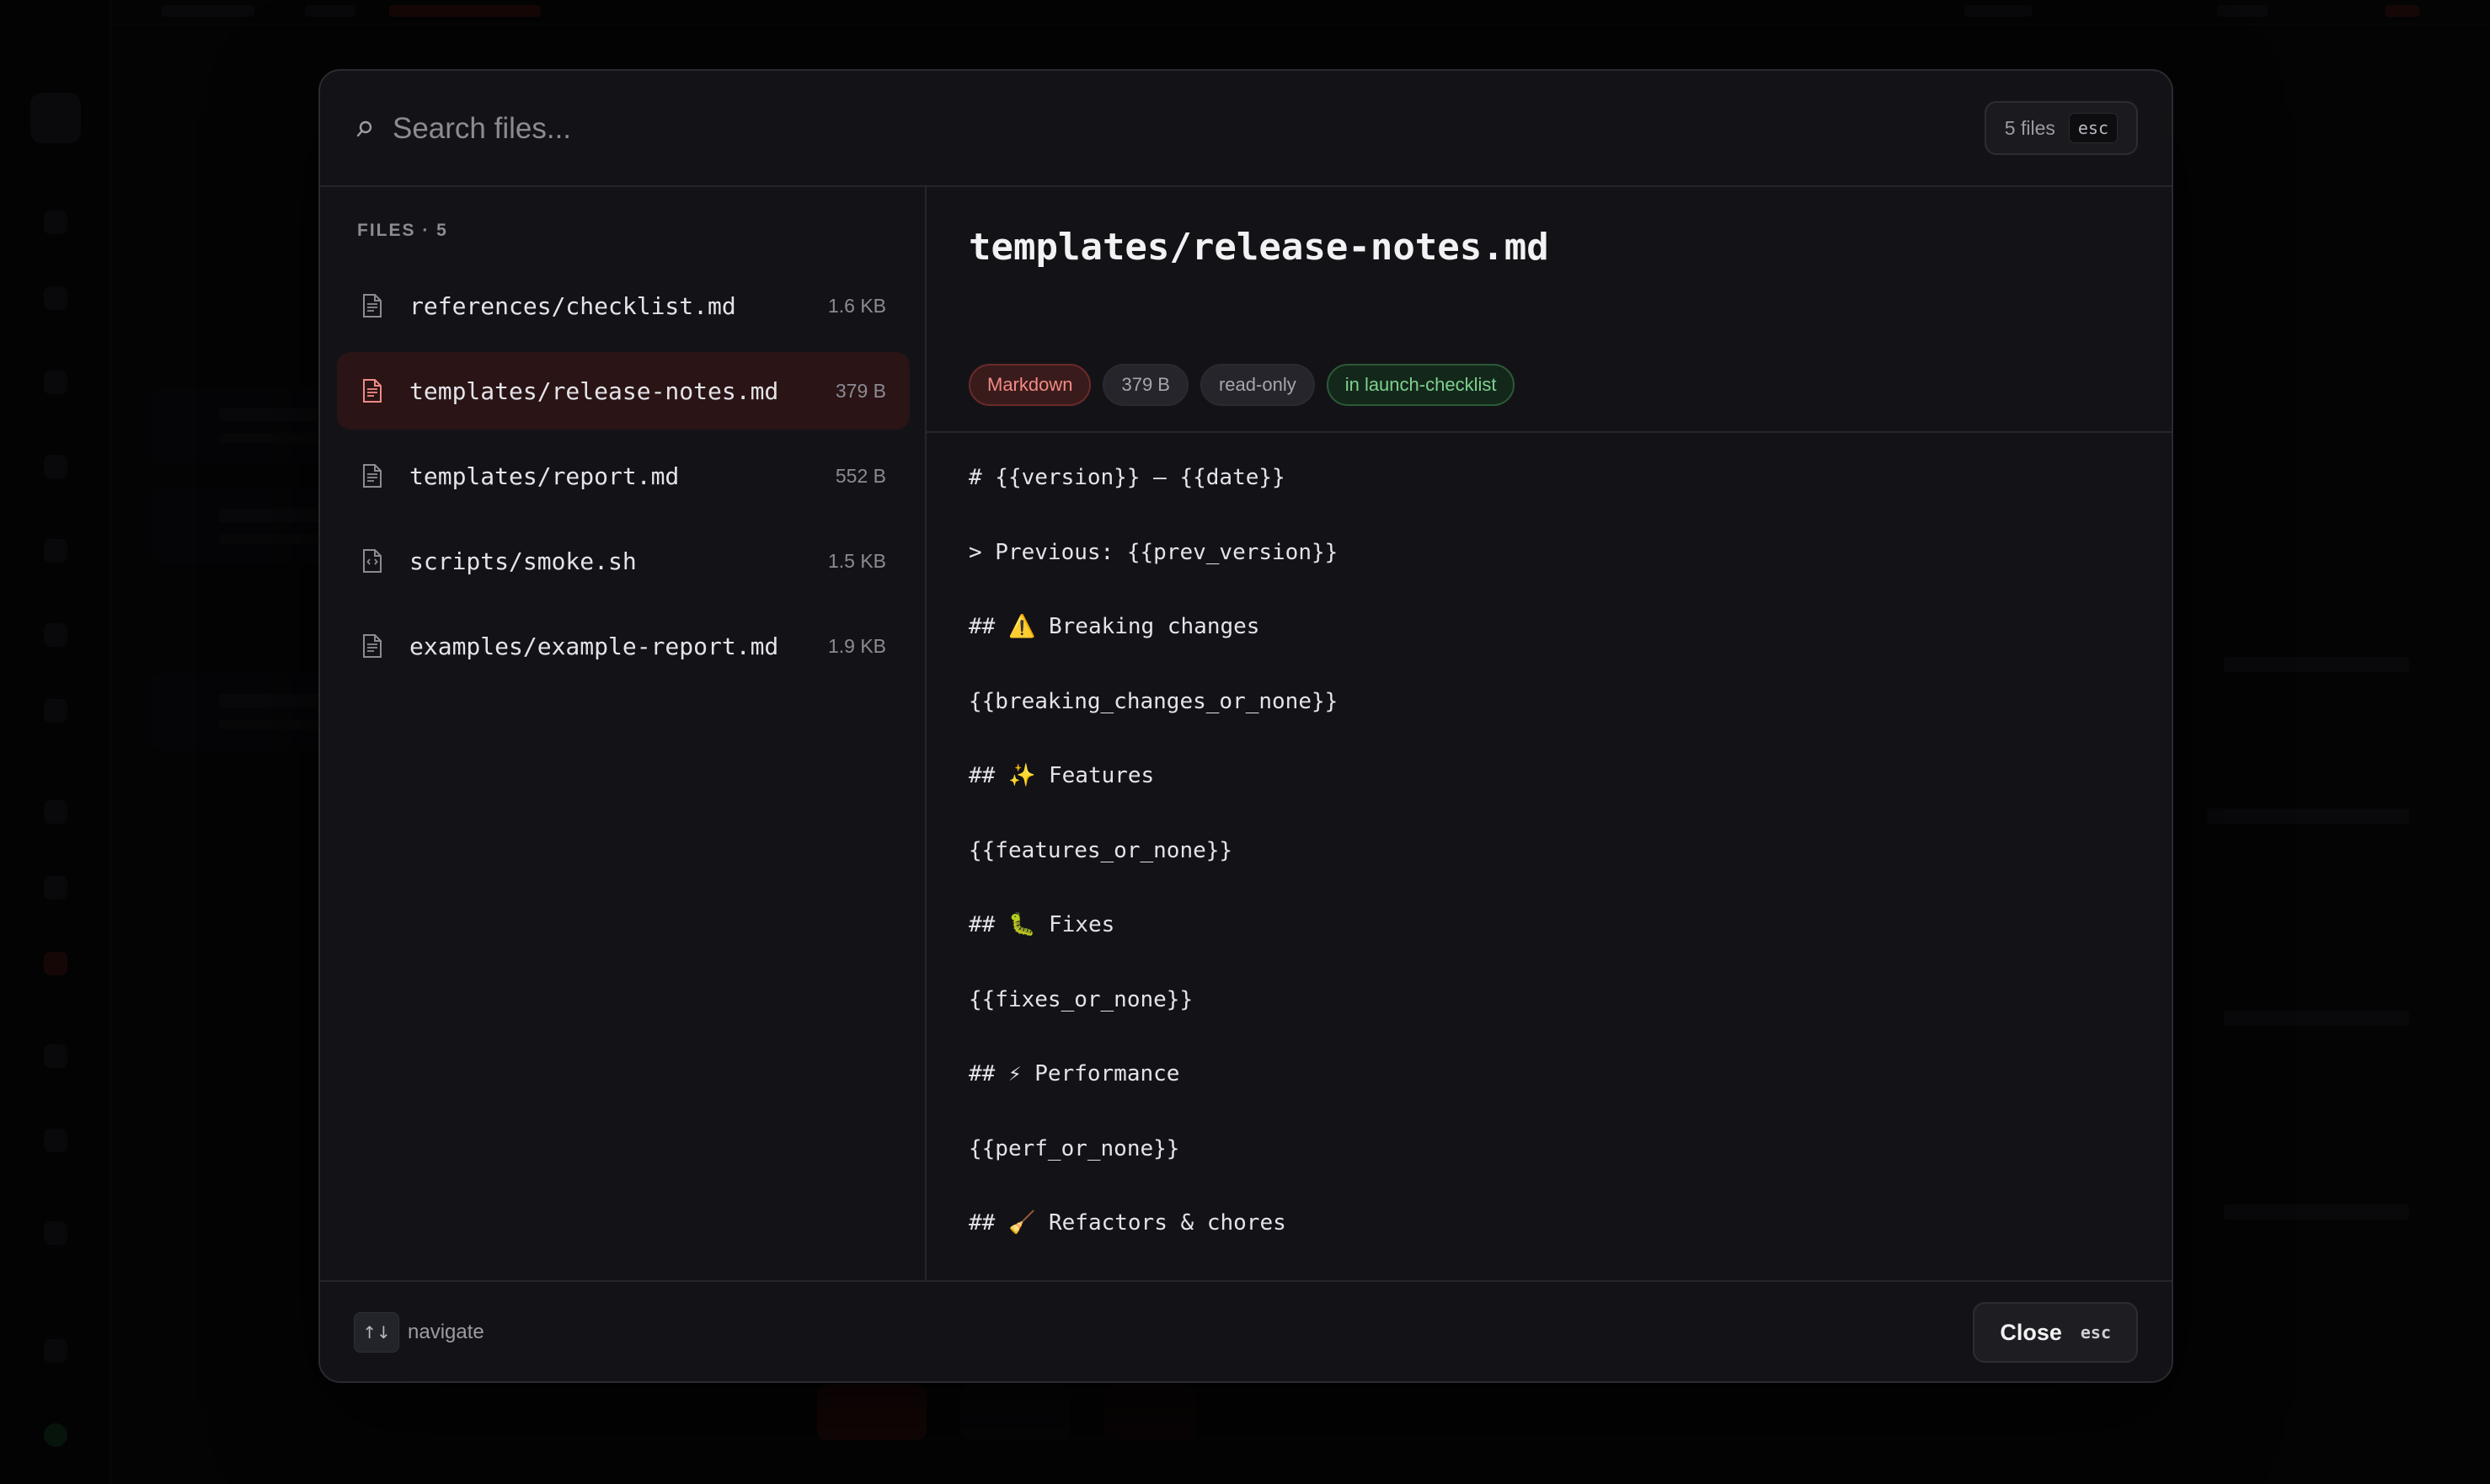 The image size is (2490, 1484). What do you see at coordinates (572, 306) in the screenshot?
I see `file-name: references/checklist.md` at bounding box center [572, 306].